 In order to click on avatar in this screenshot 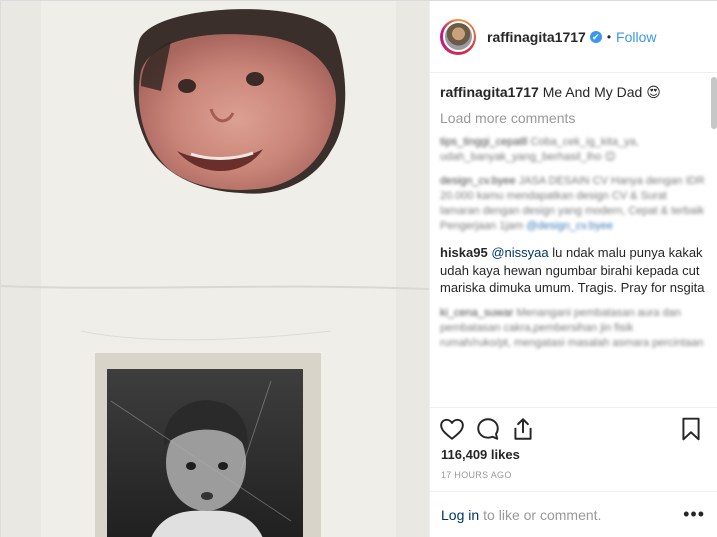, I will do `click(458, 36)`.